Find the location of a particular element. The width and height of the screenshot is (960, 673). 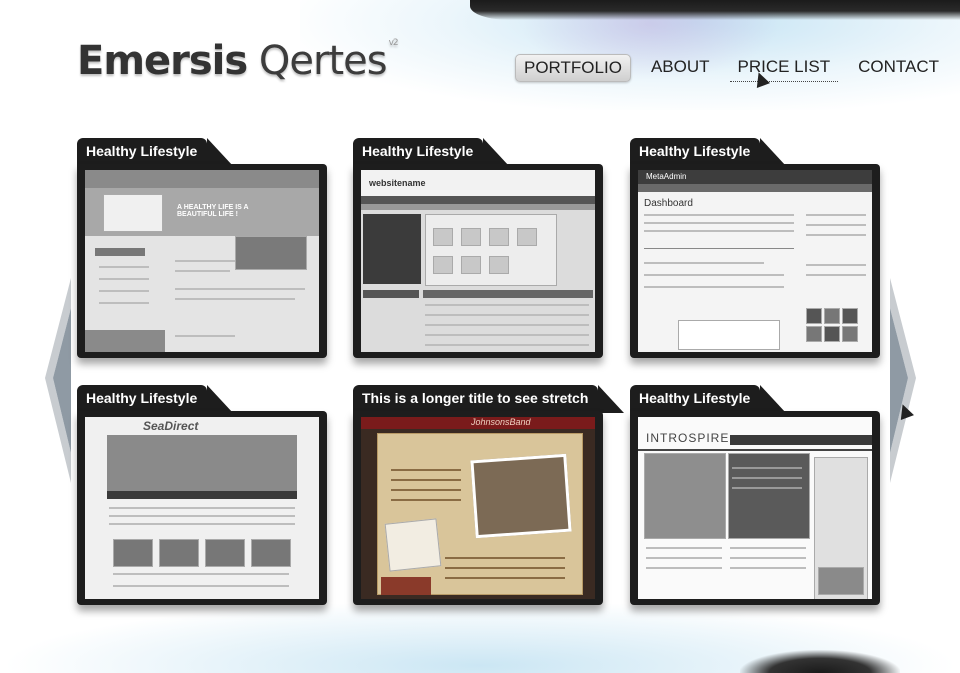

thumb-text: A HEALTHY LIFE IS A BEAUTIFUL LIFE ! is located at coordinates (213, 211).